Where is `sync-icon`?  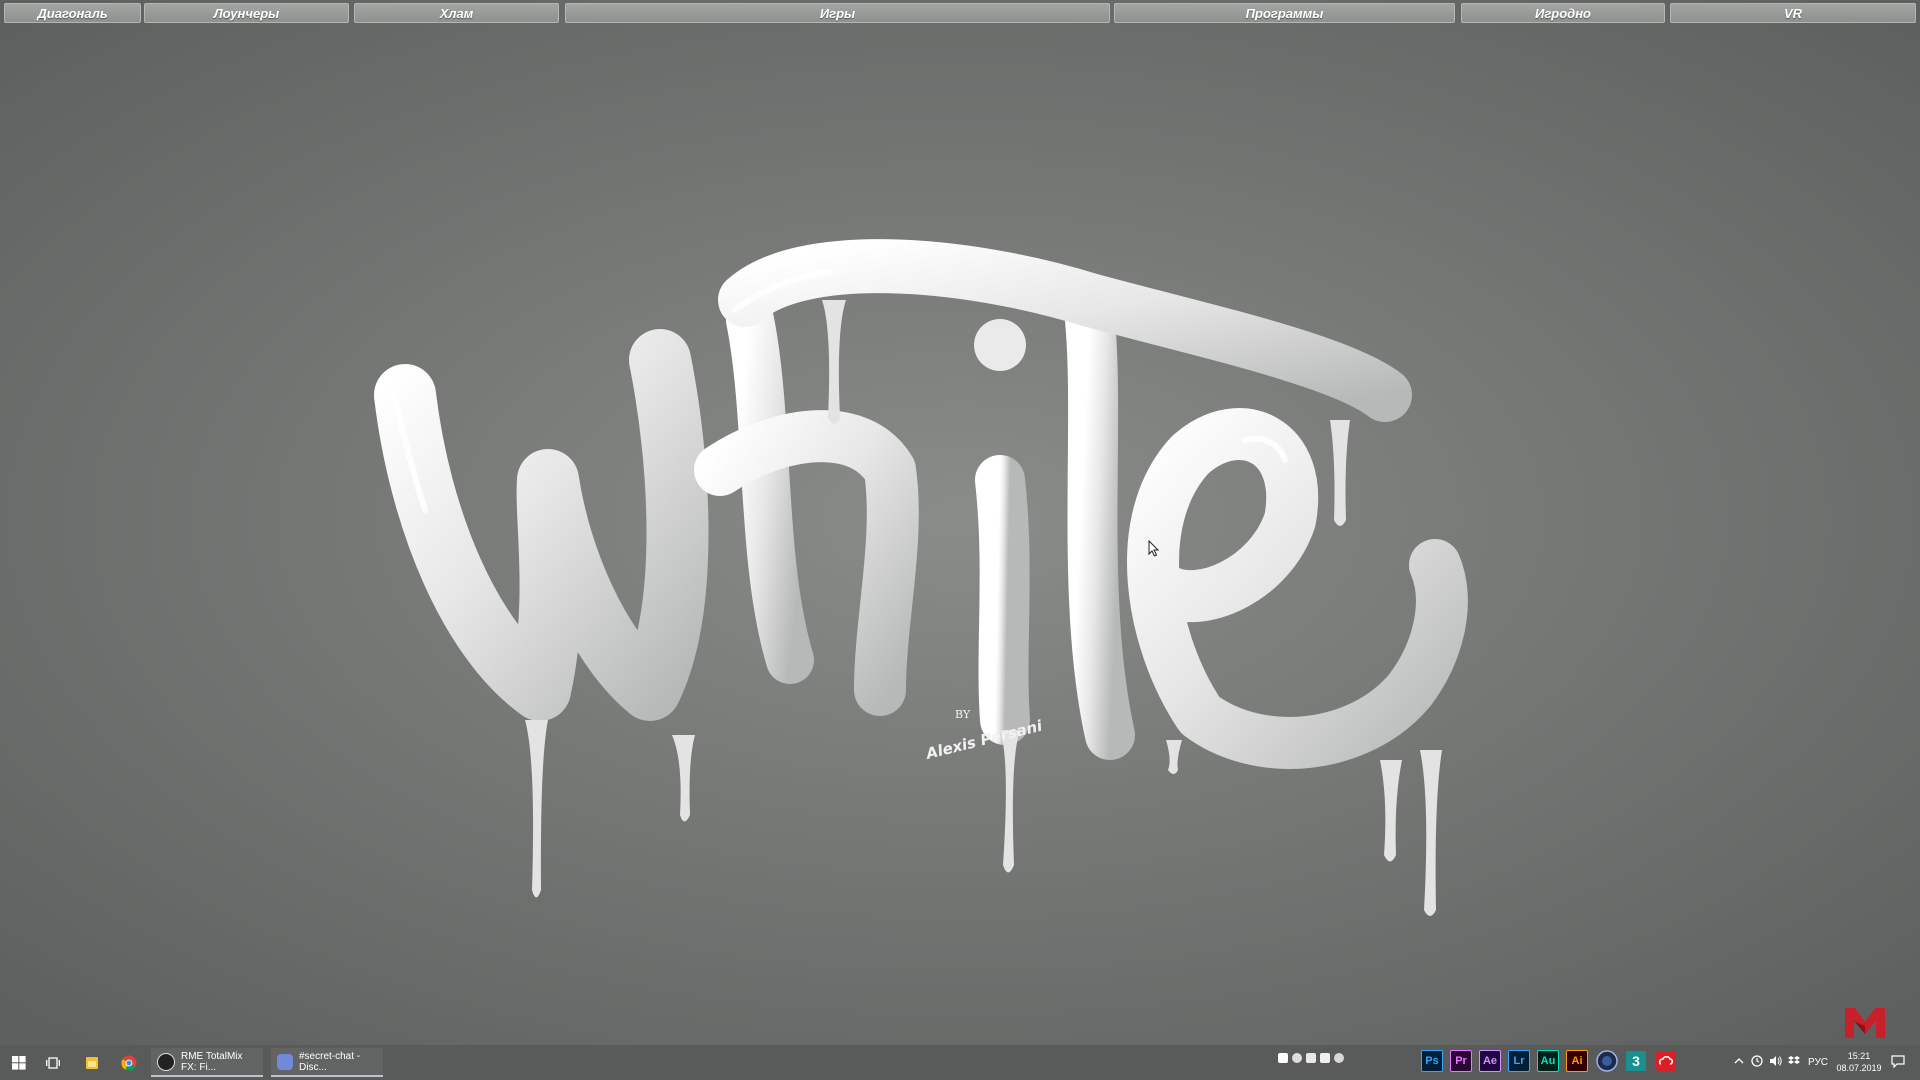
sync-icon is located at coordinates (1757, 1061).